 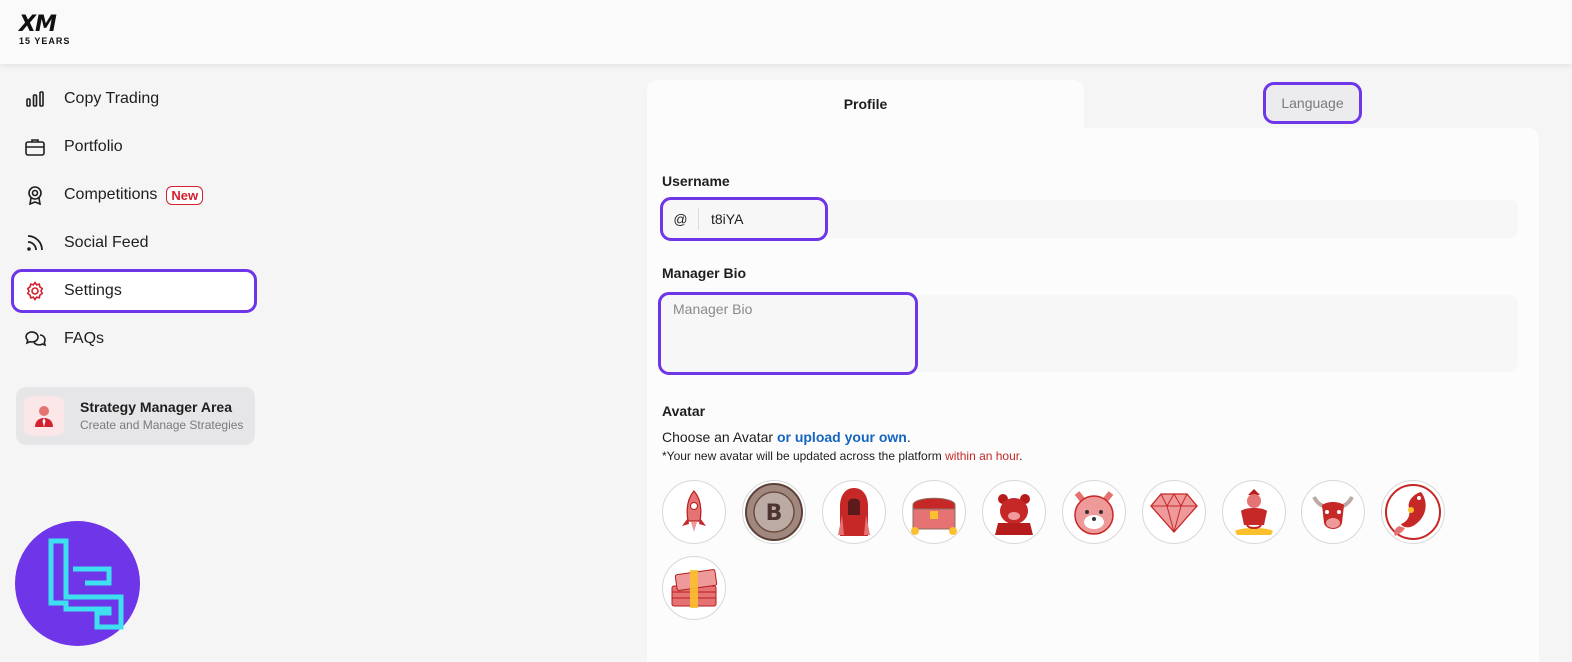 What do you see at coordinates (1021, 456) in the screenshot?
I see `avatar-note-end: .` at bounding box center [1021, 456].